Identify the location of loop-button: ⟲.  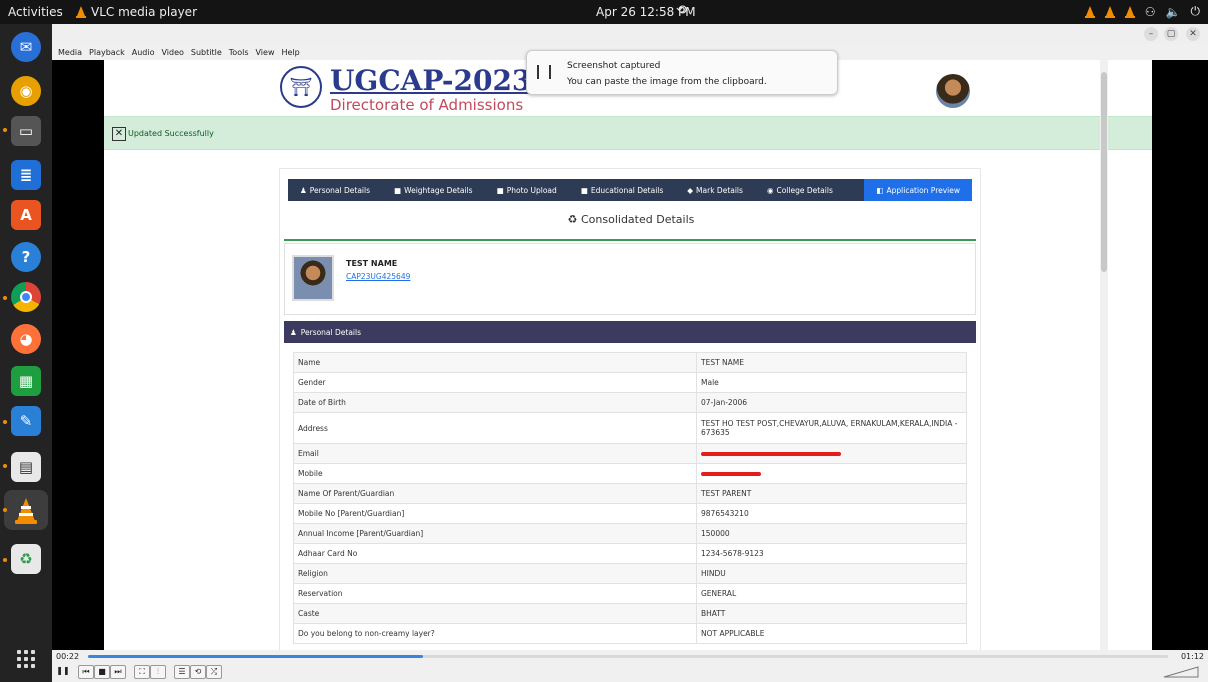
(198, 672).